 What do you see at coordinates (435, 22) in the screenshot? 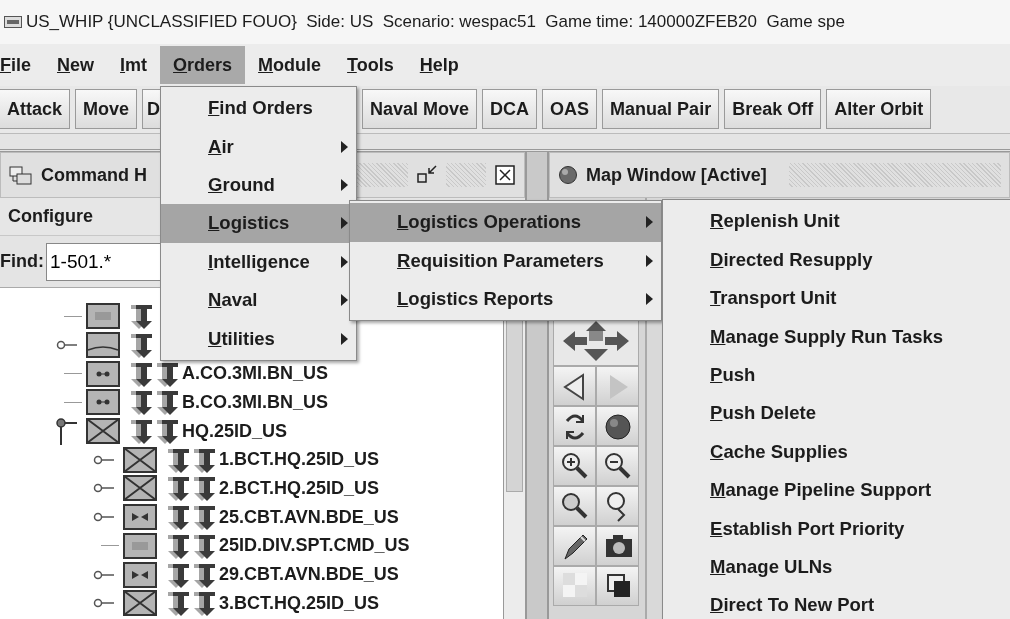
I see `window-title: US_WHIP {UNCLASSIFIED FOUO} Side: US Scenario: wespac51 Game time: 140000ZFEB20 Game spe` at bounding box center [435, 22].